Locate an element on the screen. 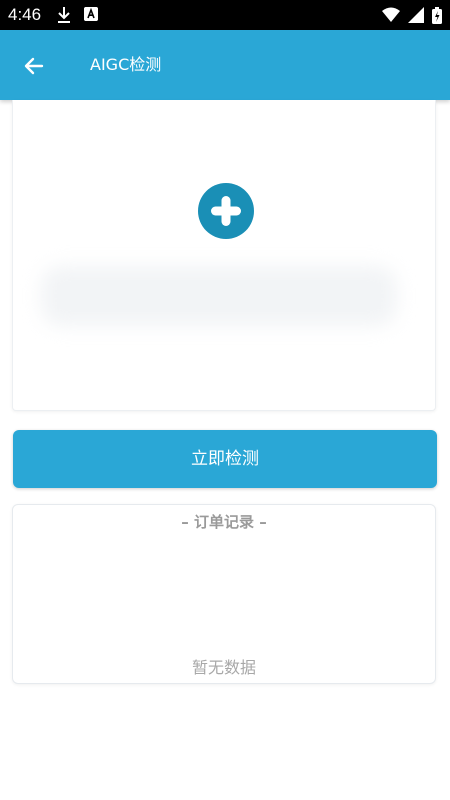  arrow-back-icon is located at coordinates (34, 66).